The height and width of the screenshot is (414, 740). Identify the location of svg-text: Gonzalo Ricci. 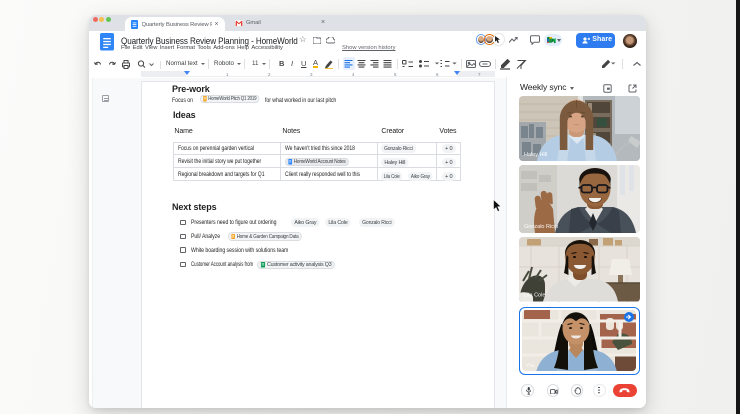
(541, 227).